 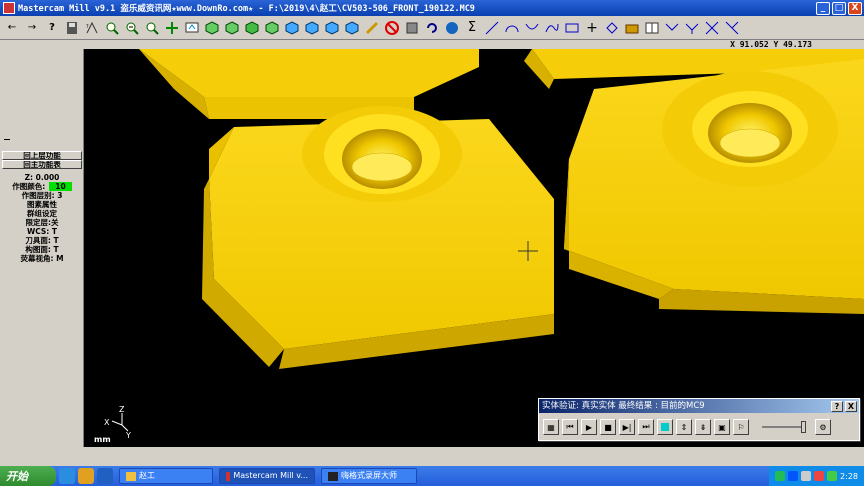 I want to click on menu-mask: 限定层:关, so click(x=42, y=222).